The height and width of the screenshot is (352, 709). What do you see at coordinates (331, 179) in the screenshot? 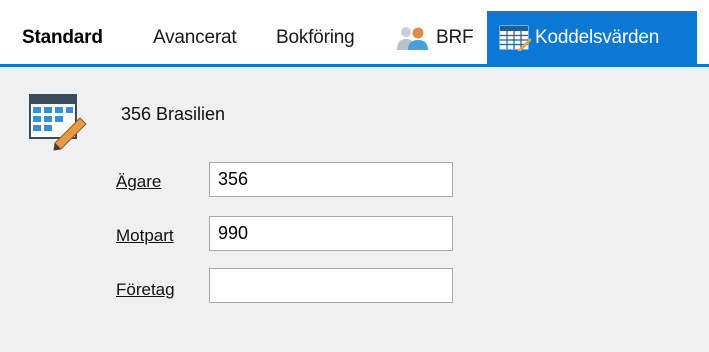
I see `agare-field` at bounding box center [331, 179].